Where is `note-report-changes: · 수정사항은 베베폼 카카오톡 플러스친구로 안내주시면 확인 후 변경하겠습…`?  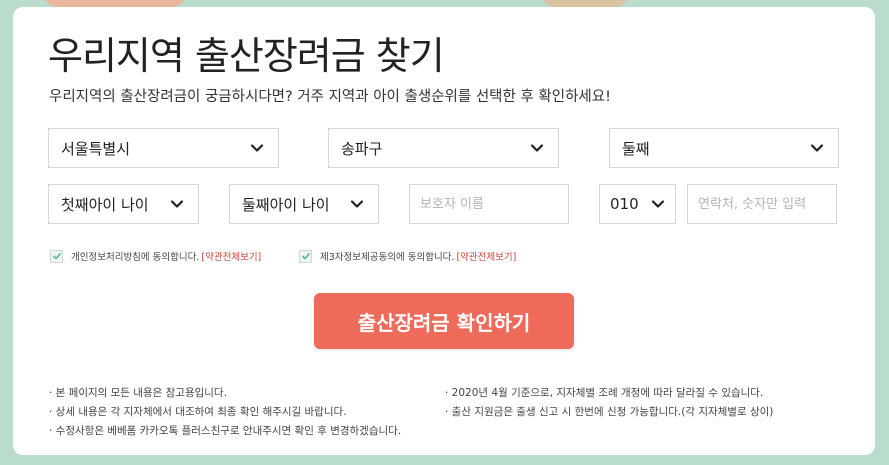 note-report-changes: · 수정사항은 베베폼 카카오톡 플러스친구로 안내주시면 확인 후 변경하겠습… is located at coordinates (225, 431).